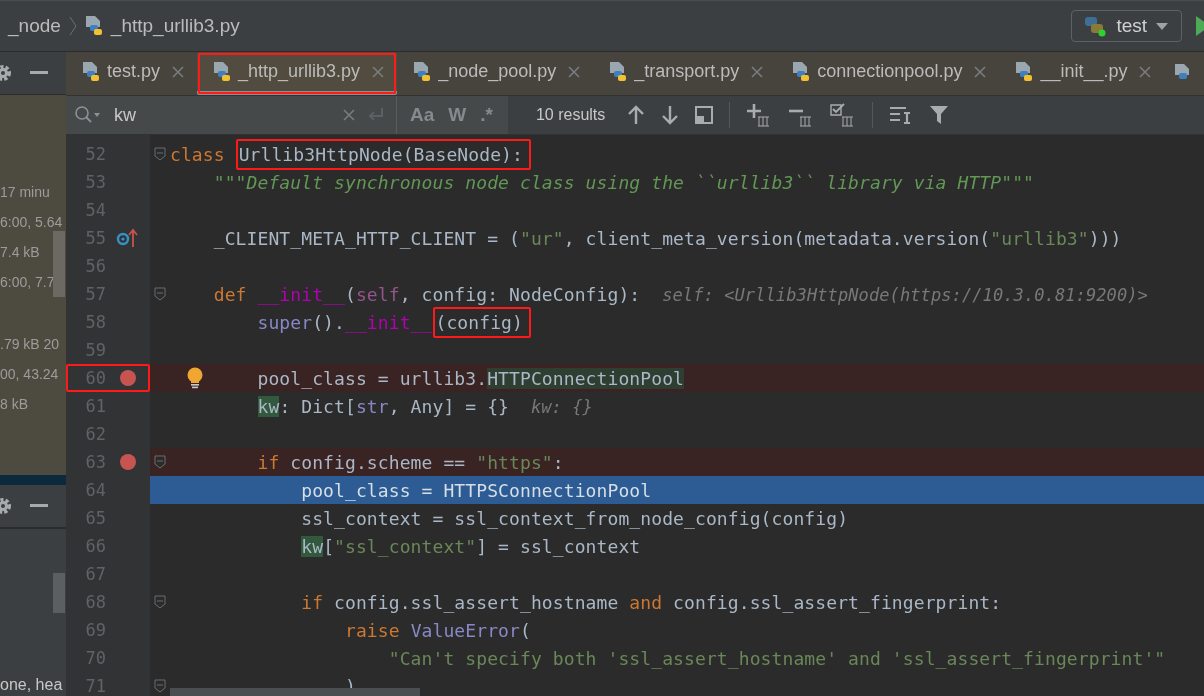  I want to click on file-history-text: 7.4 kB, so click(20, 252).